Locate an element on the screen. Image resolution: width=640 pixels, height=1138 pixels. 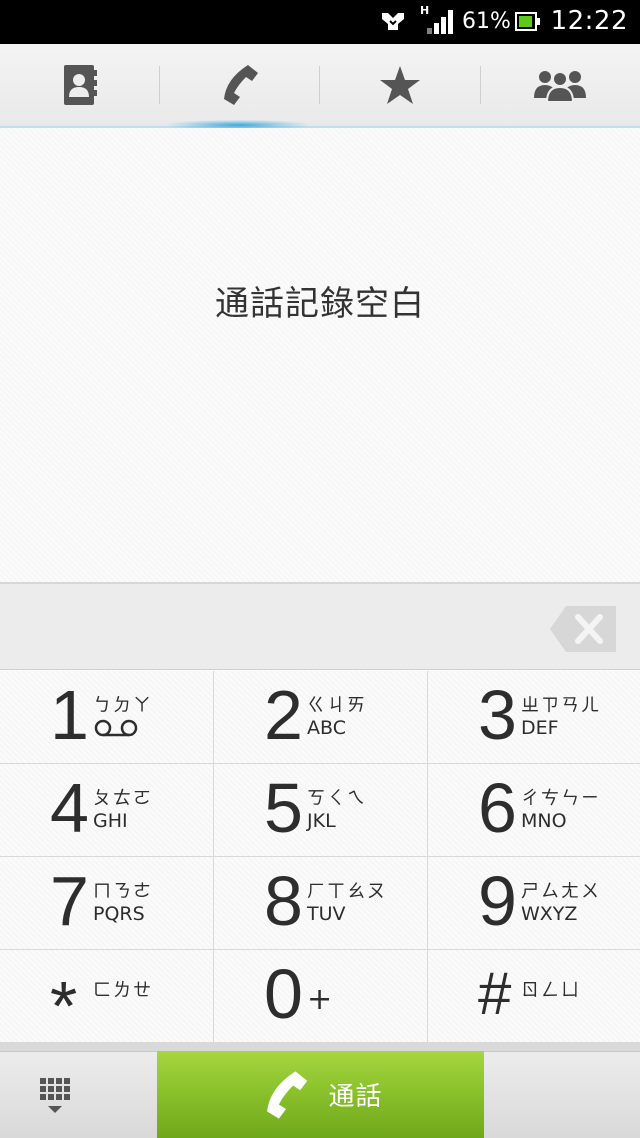
key-letters: GHI is located at coordinates (110, 821).